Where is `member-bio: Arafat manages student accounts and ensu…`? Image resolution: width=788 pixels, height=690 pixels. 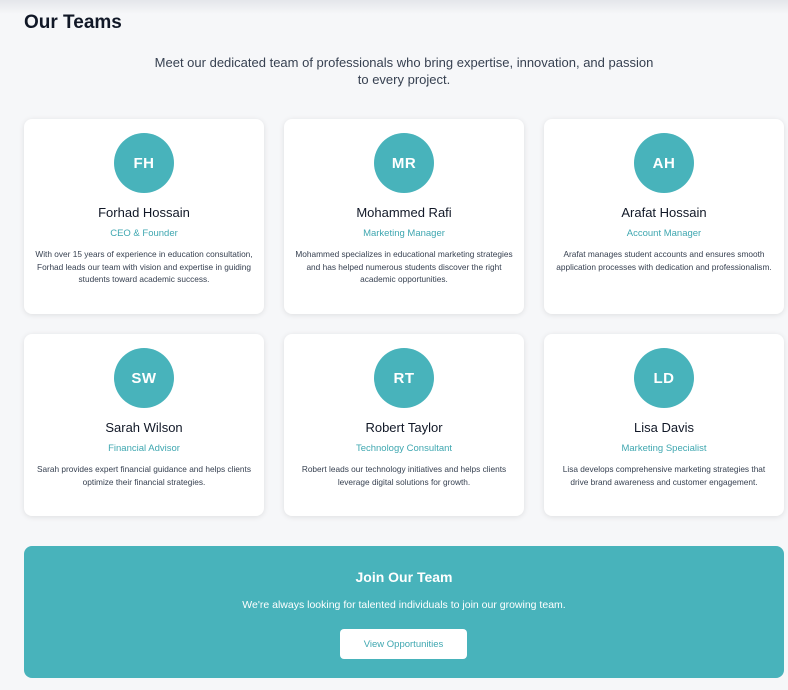 member-bio: Arafat manages student accounts and ensu… is located at coordinates (664, 260).